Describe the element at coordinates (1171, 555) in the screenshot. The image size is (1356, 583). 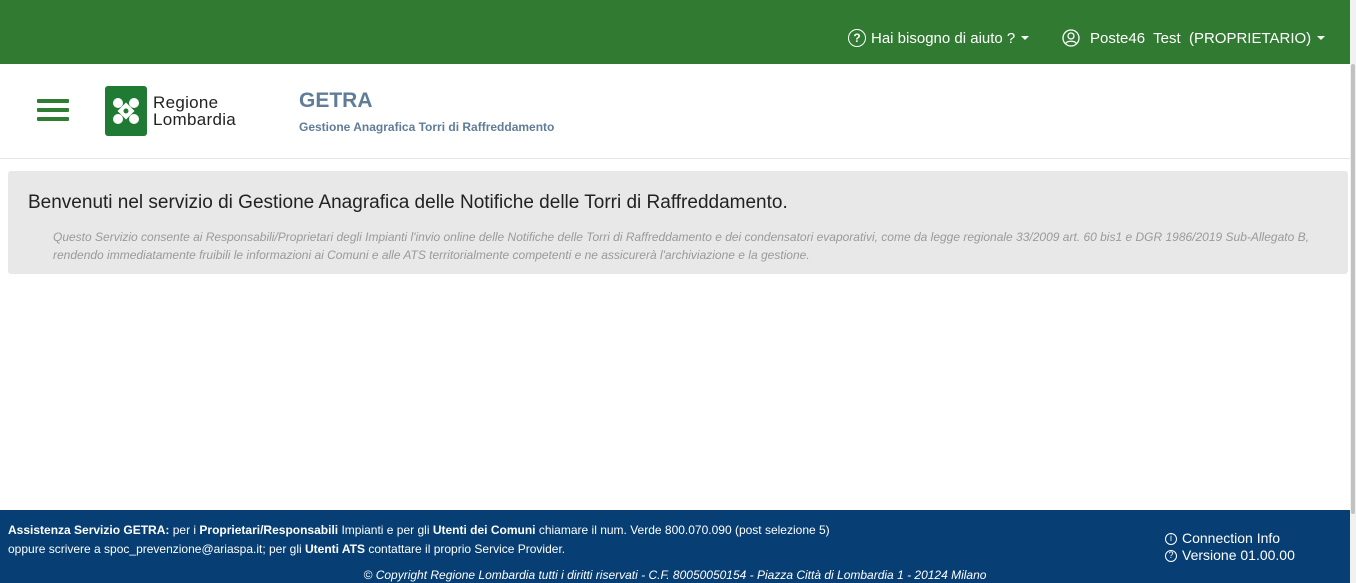
I see `question-icon: ?` at that location.